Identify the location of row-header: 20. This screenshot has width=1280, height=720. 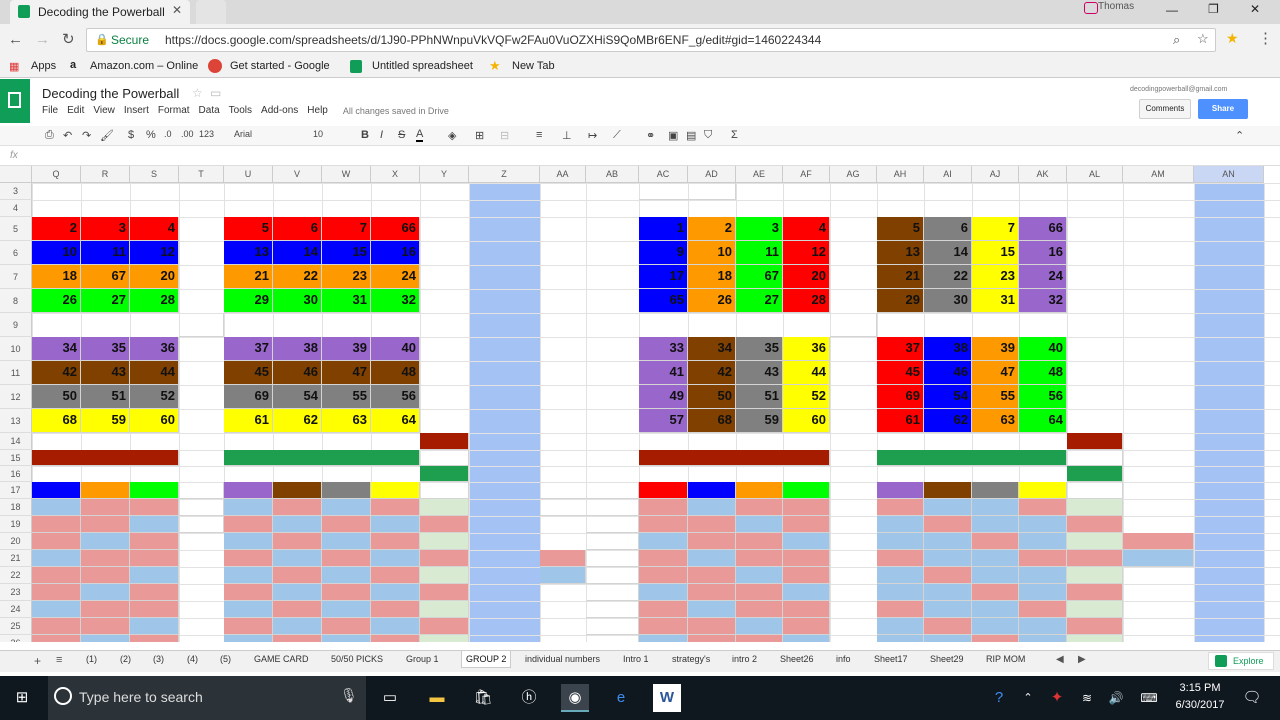
(16, 541).